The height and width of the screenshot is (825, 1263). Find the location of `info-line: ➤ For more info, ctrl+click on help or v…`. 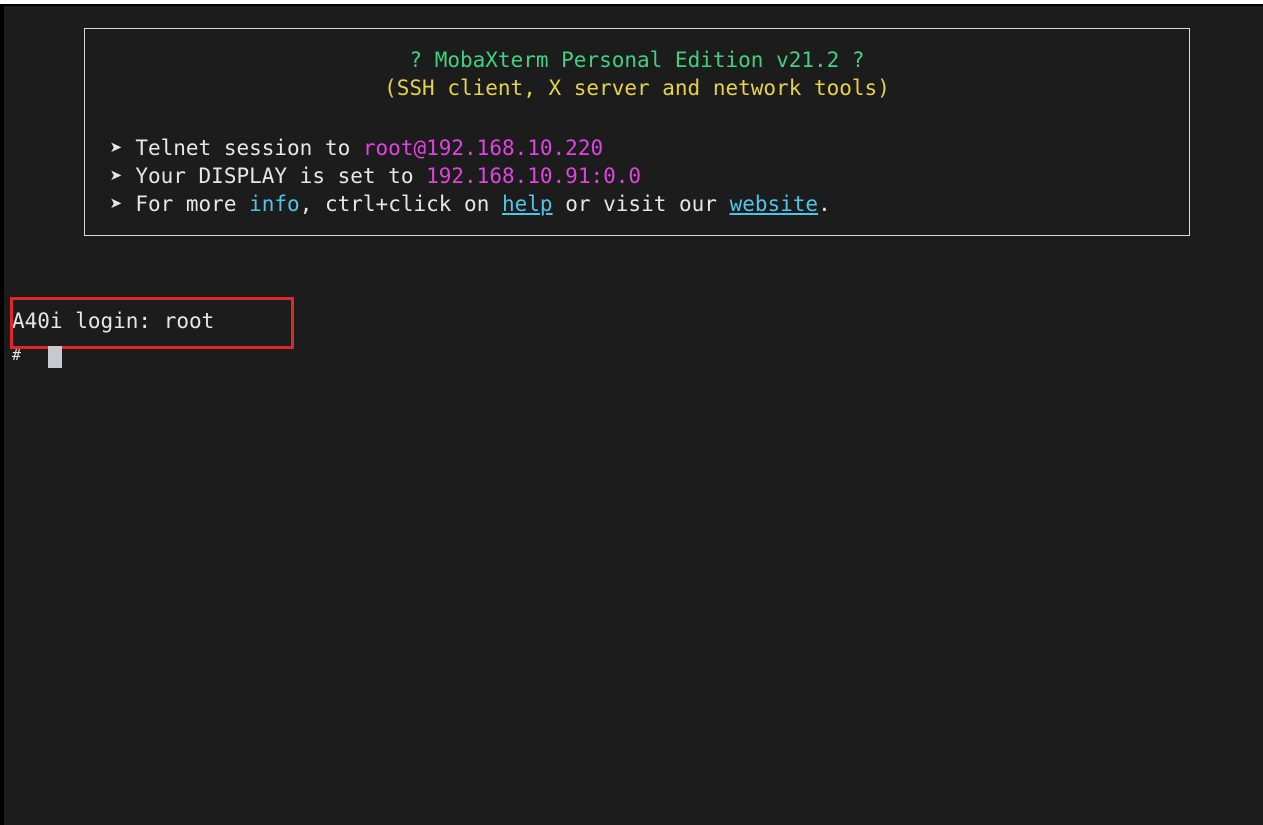

info-line: ➤ For more info, ctrl+click on help or v… is located at coordinates (470, 204).